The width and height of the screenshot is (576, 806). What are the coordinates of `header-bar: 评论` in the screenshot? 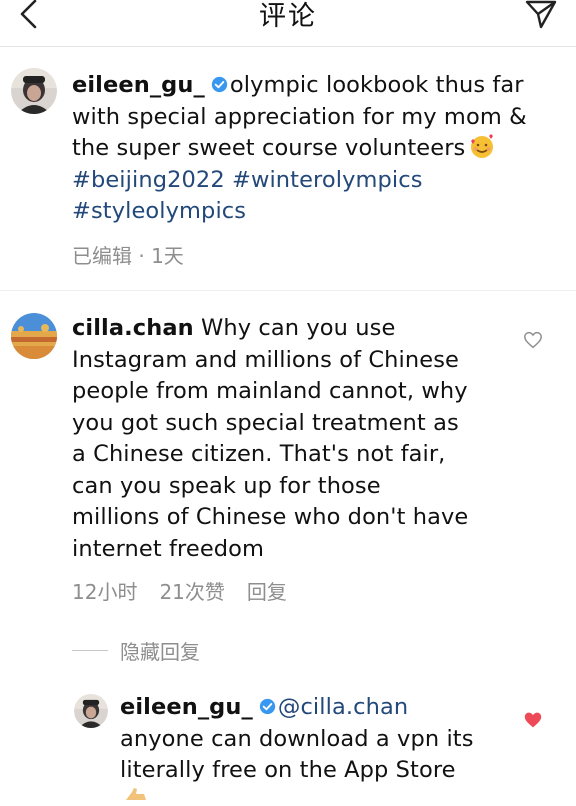 It's located at (288, 23).